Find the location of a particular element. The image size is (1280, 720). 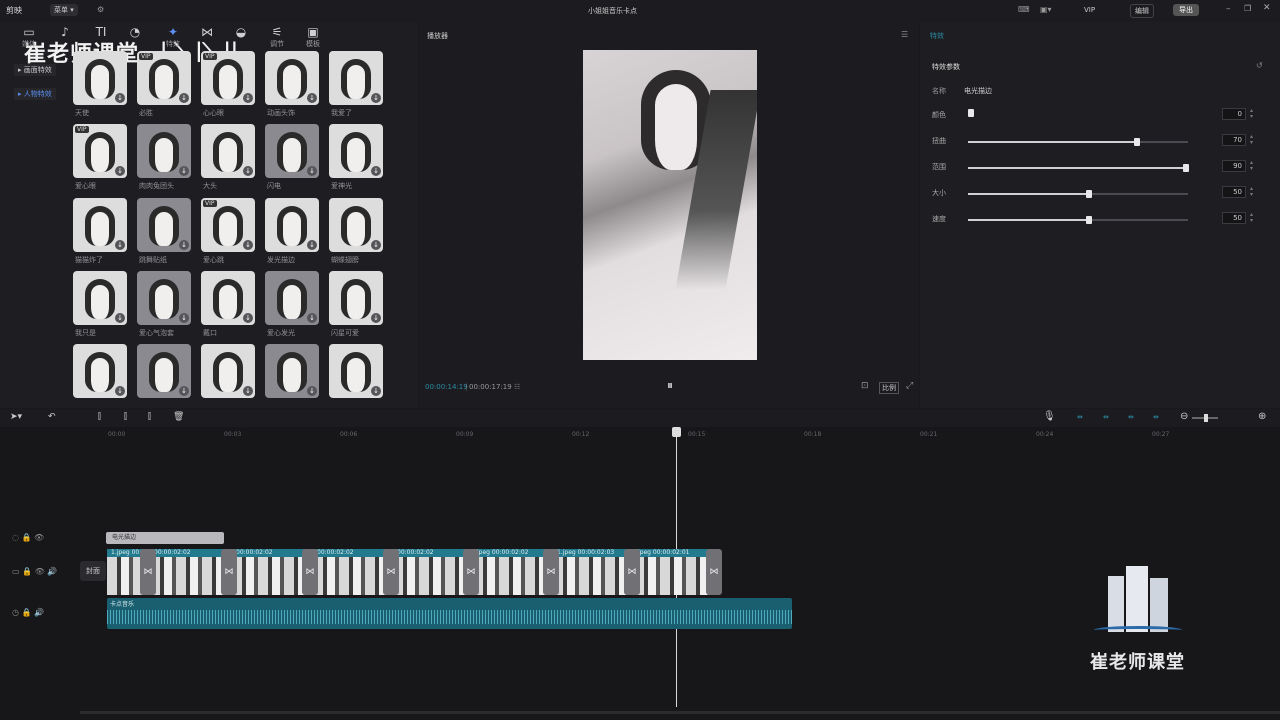

color-slider-knob is located at coordinates (971, 113).